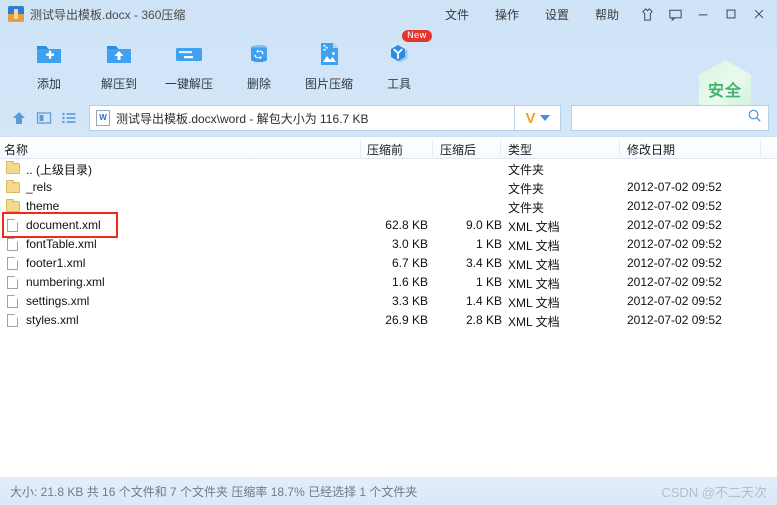 The width and height of the screenshot is (777, 505). I want to click on file-list-header: 名称 压缩前 压缩后 类型 修改日期, so click(388, 148).